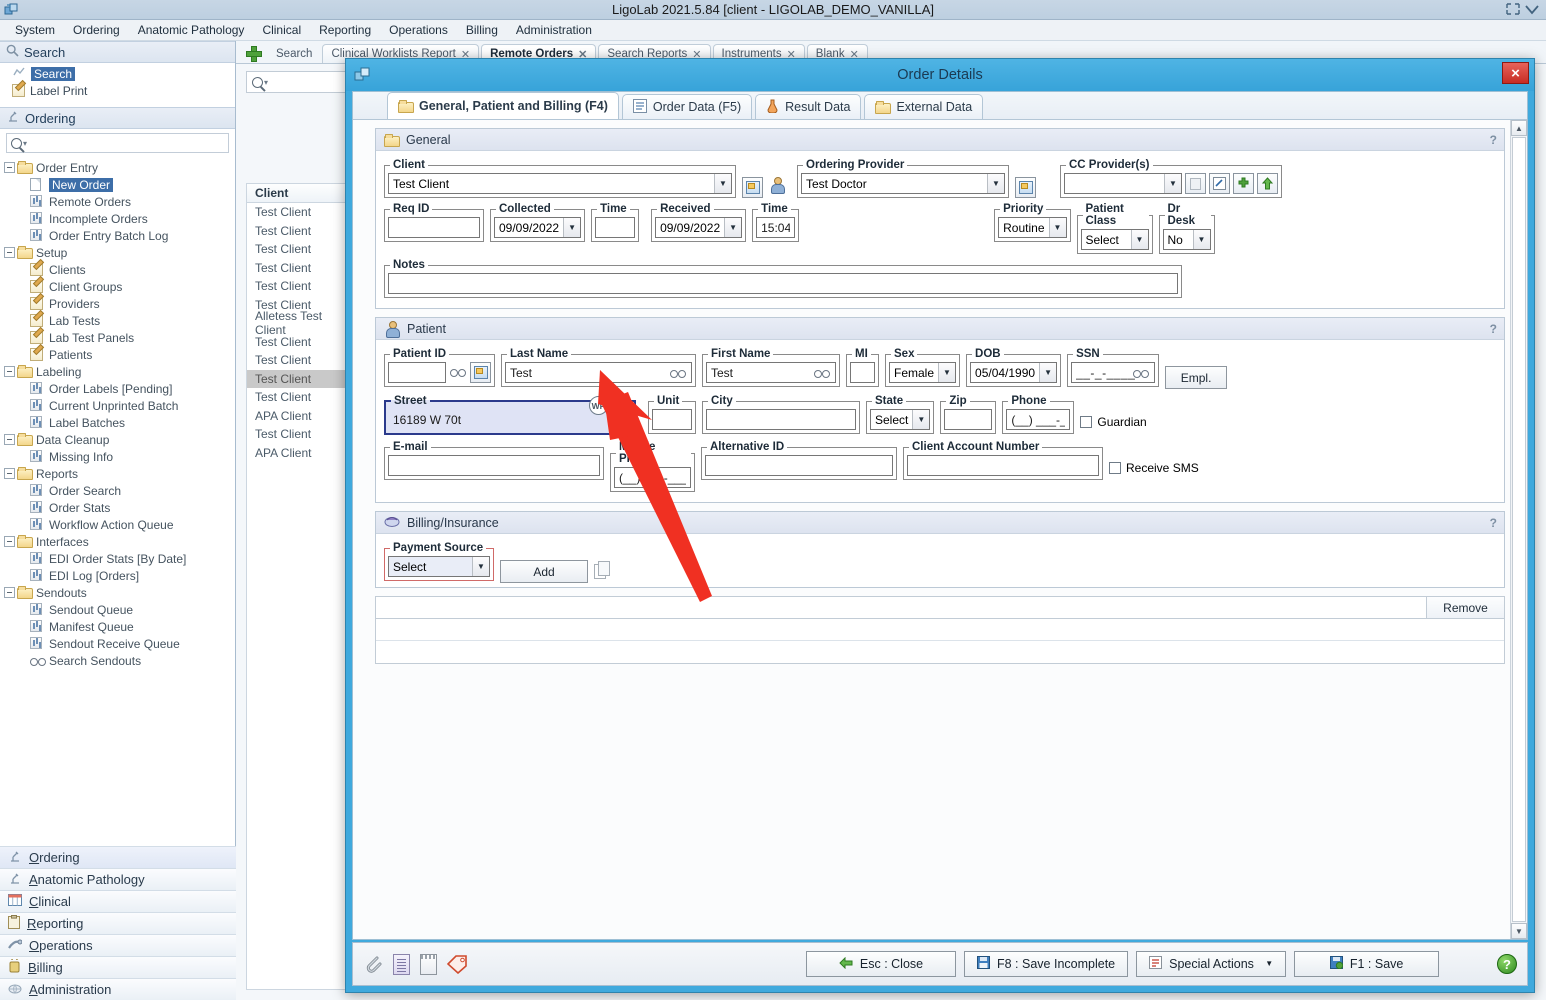  What do you see at coordinates (781, 419) in the screenshot?
I see `city-input` at bounding box center [781, 419].